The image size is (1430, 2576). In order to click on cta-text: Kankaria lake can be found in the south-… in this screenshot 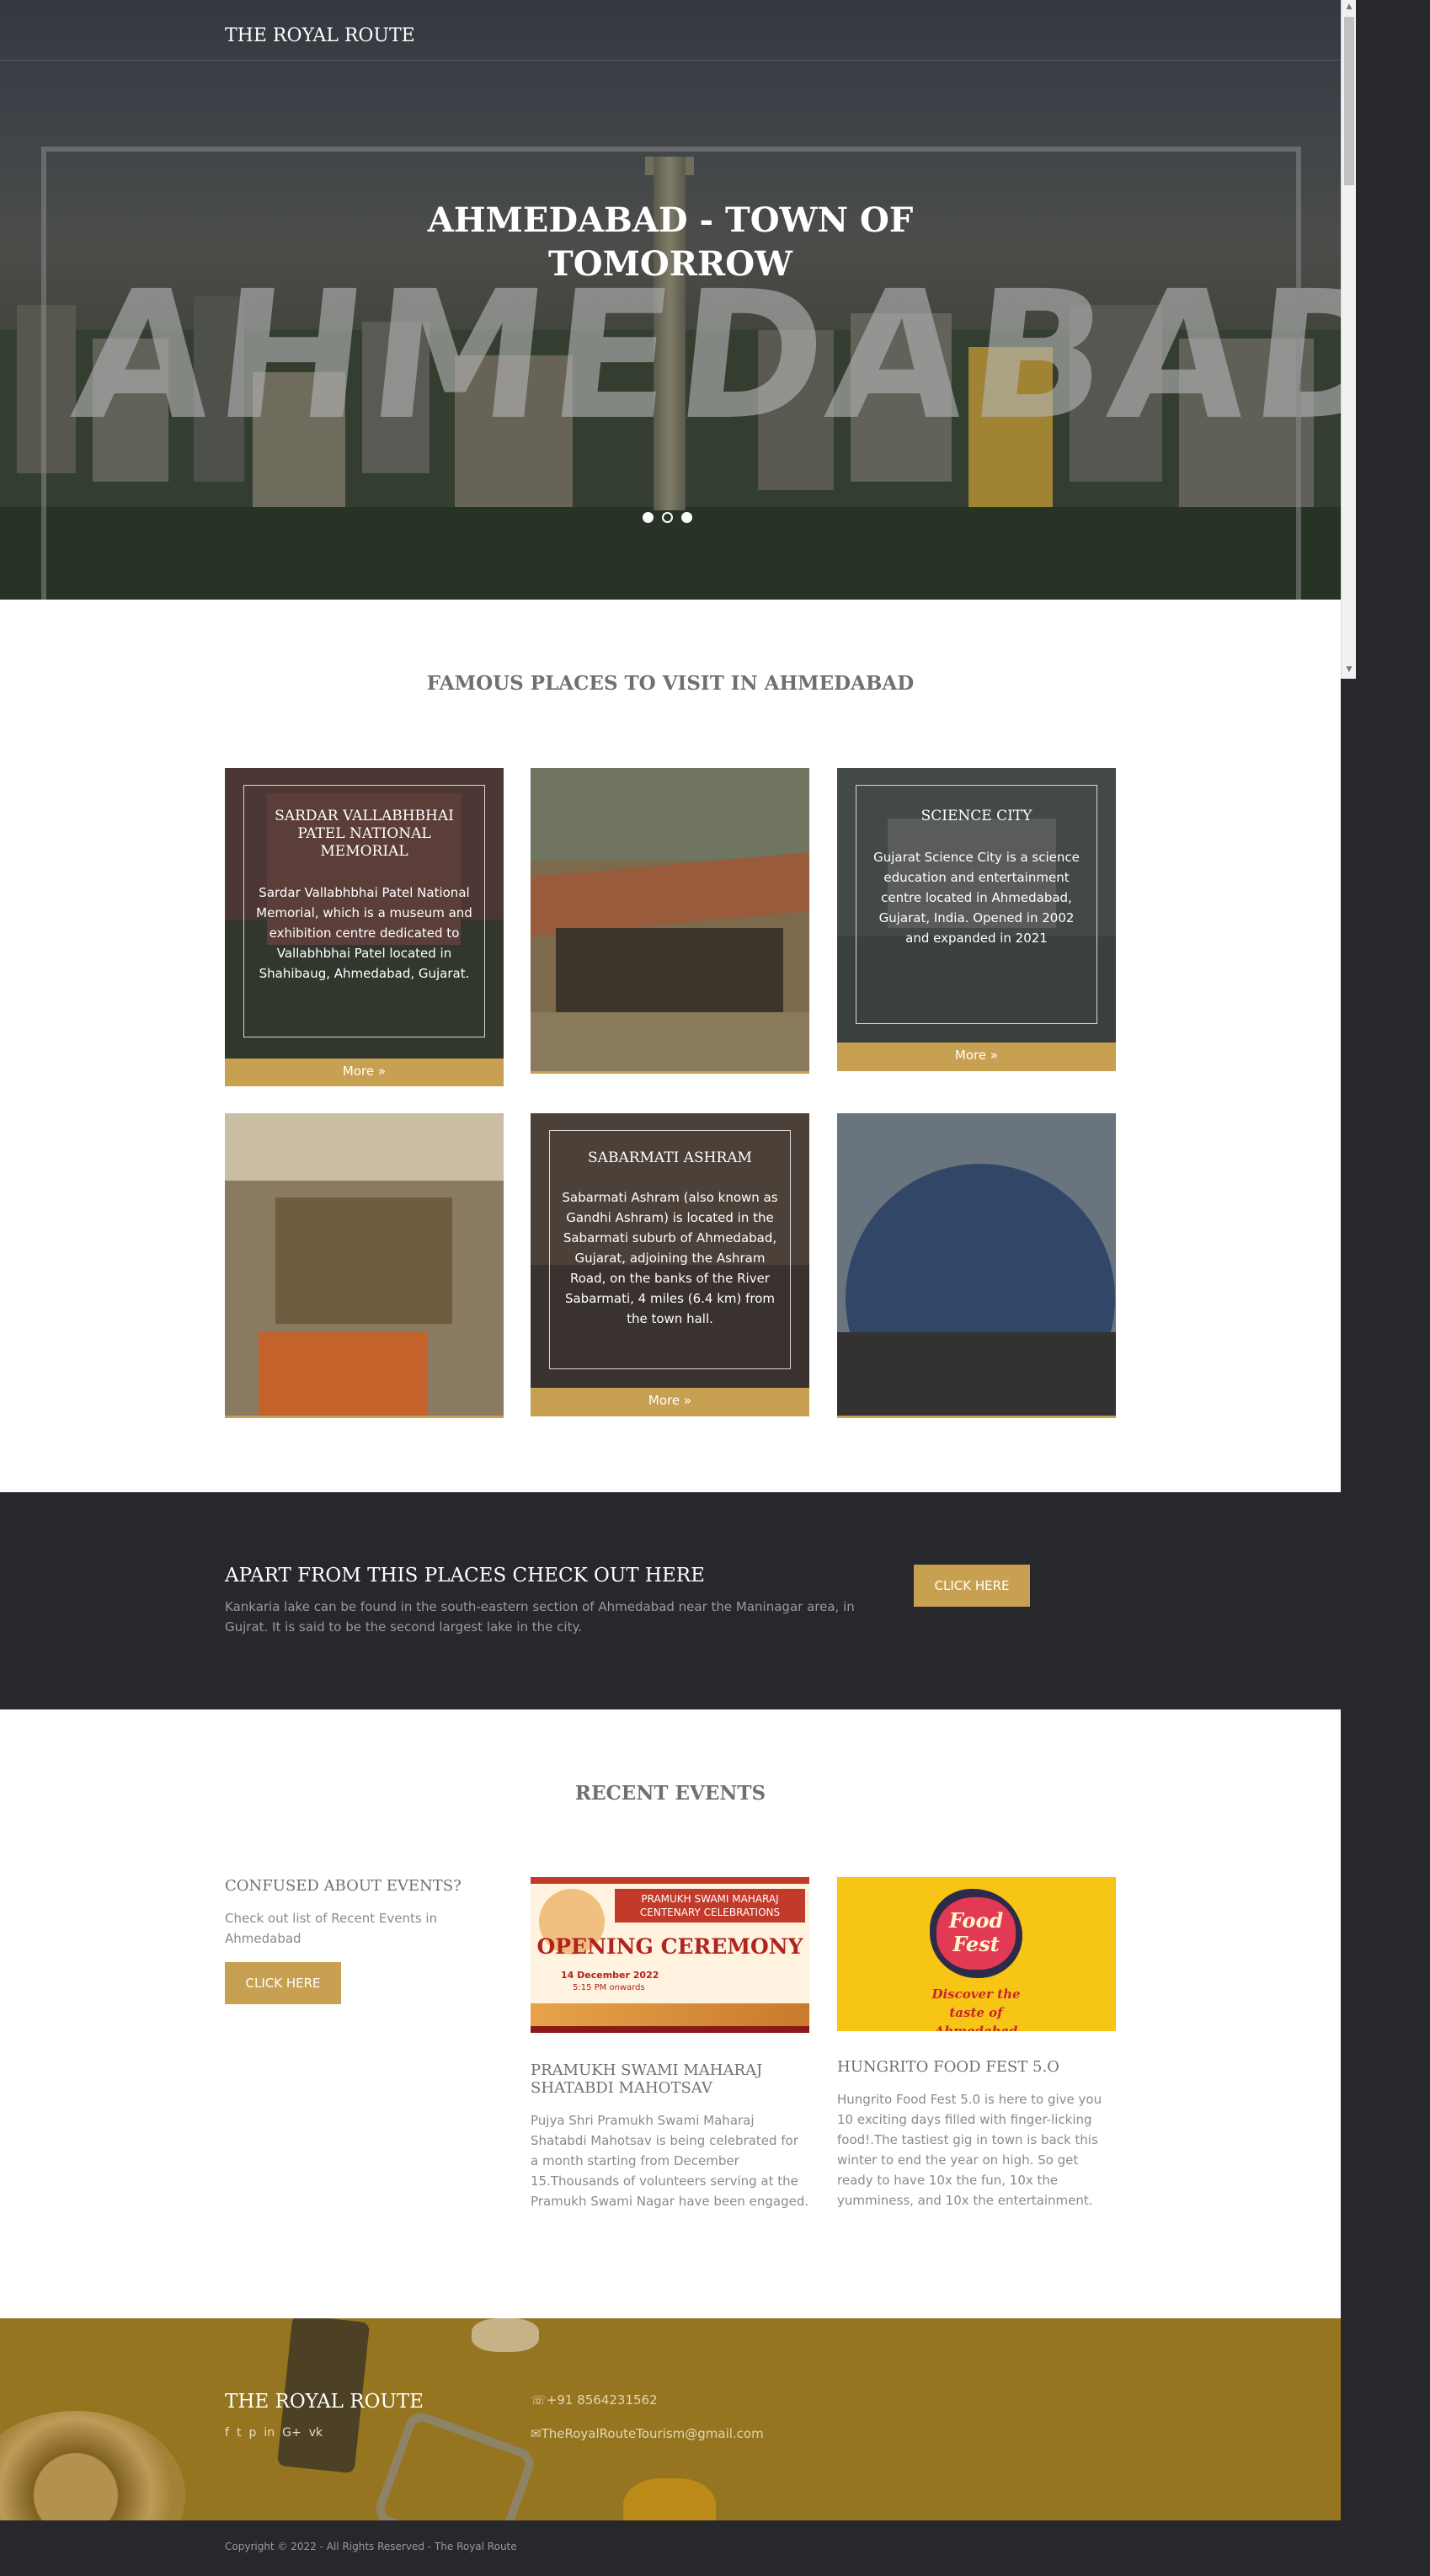, I will do `click(540, 1617)`.